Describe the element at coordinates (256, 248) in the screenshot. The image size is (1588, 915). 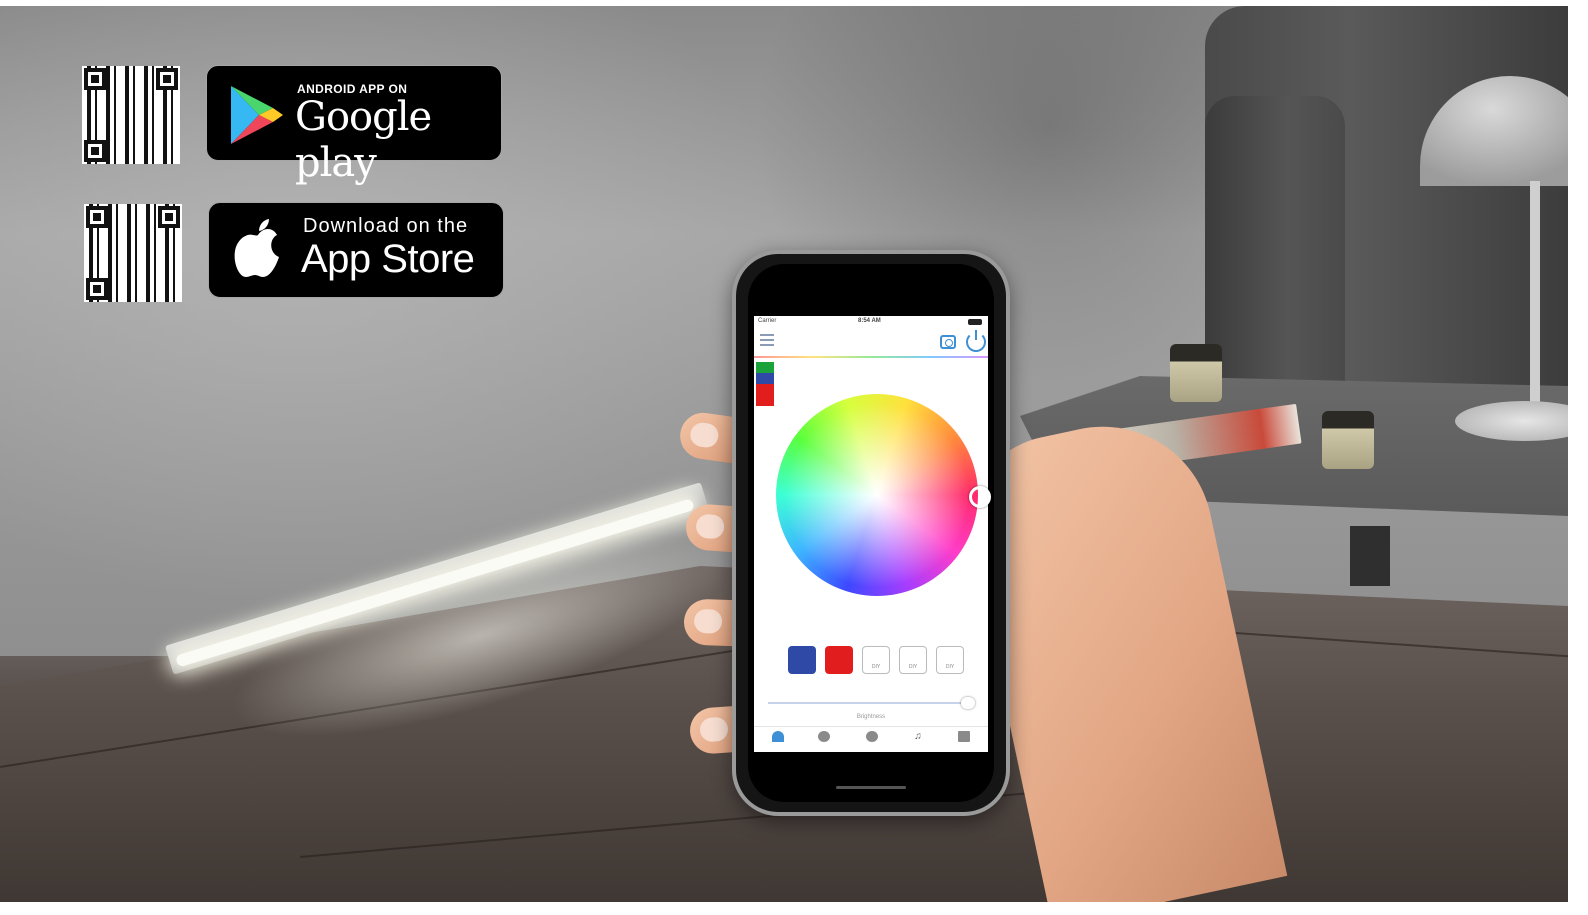
I see `apple-icon` at that location.